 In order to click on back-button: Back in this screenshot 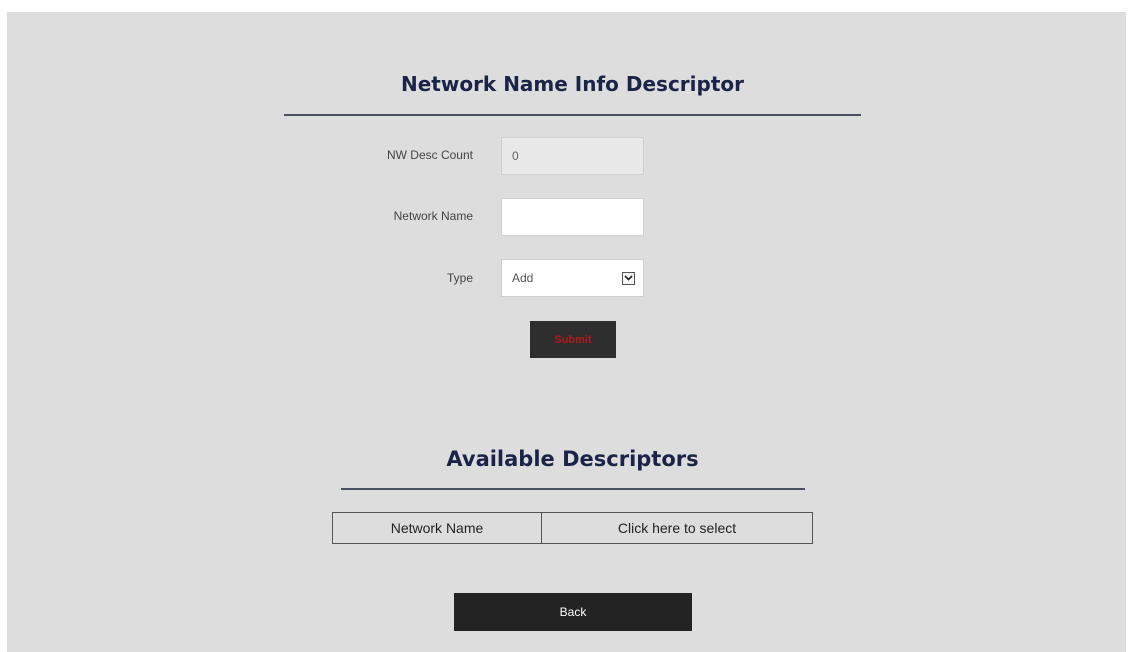, I will do `click(573, 612)`.